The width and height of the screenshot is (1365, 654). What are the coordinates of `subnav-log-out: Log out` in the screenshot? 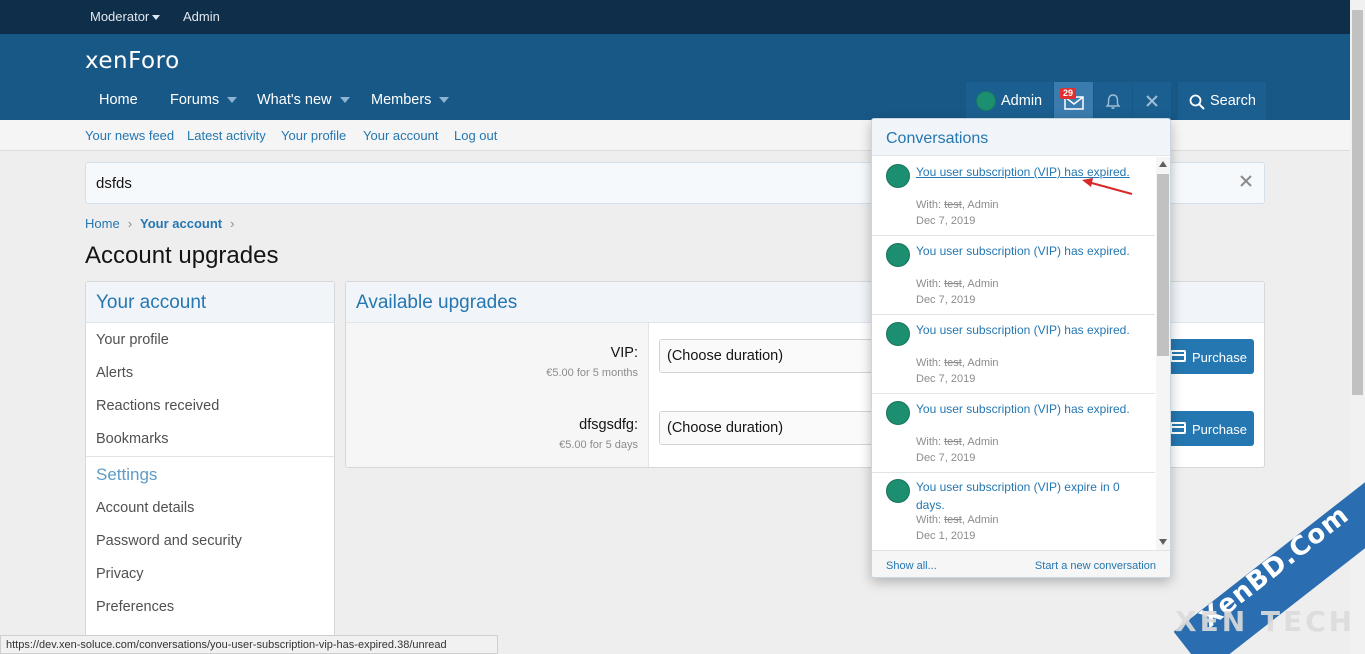 It's located at (475, 135).